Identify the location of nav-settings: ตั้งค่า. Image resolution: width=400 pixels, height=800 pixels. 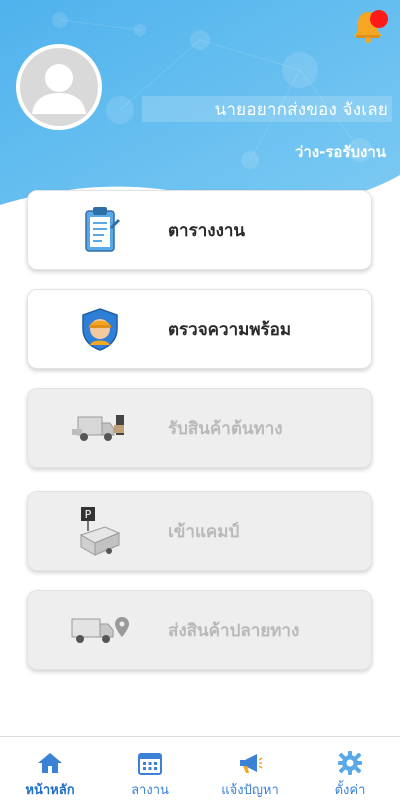
(350, 768).